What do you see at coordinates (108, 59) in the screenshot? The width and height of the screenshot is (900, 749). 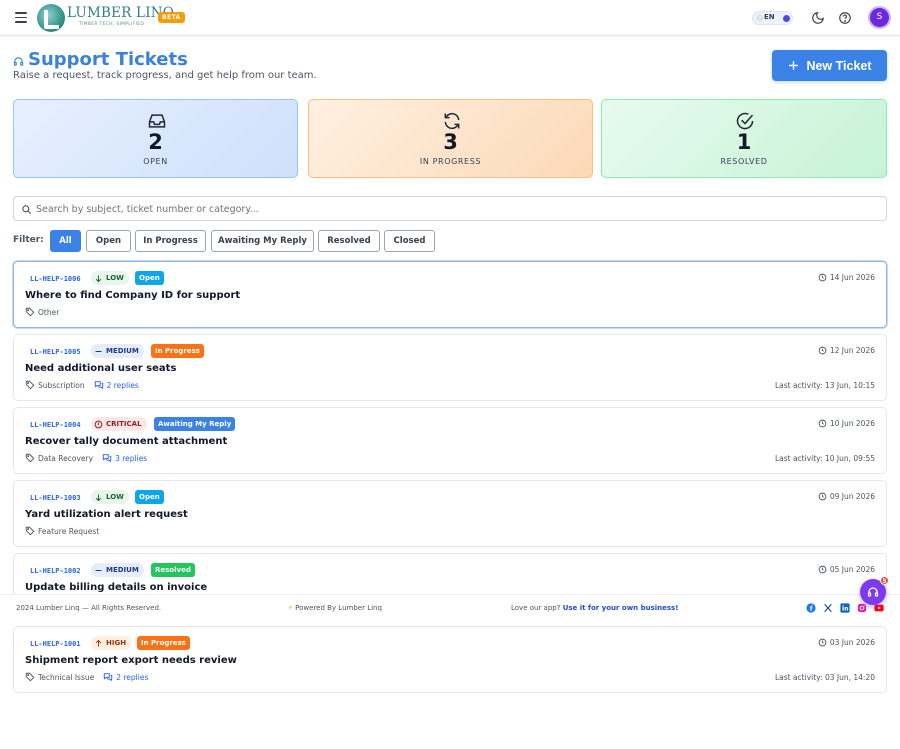 I see `page-title: Support Tickets` at bounding box center [108, 59].